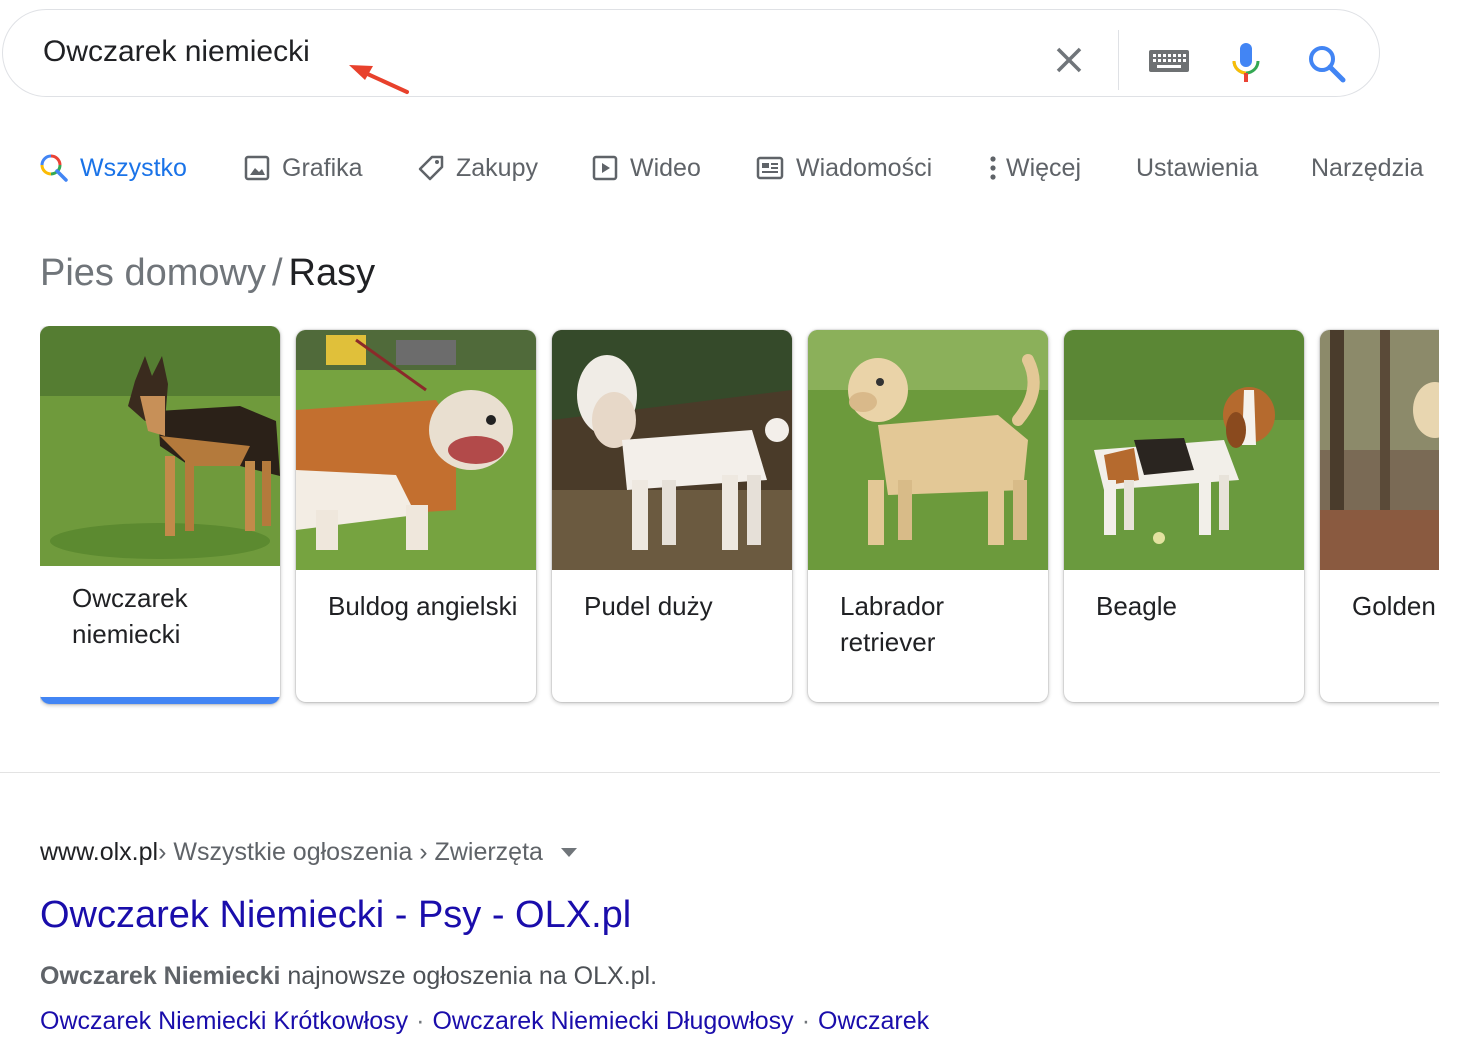 This screenshot has width=1480, height=1052. Describe the element at coordinates (873, 1021) in the screenshot. I see `sitelink: Owczarek` at that location.